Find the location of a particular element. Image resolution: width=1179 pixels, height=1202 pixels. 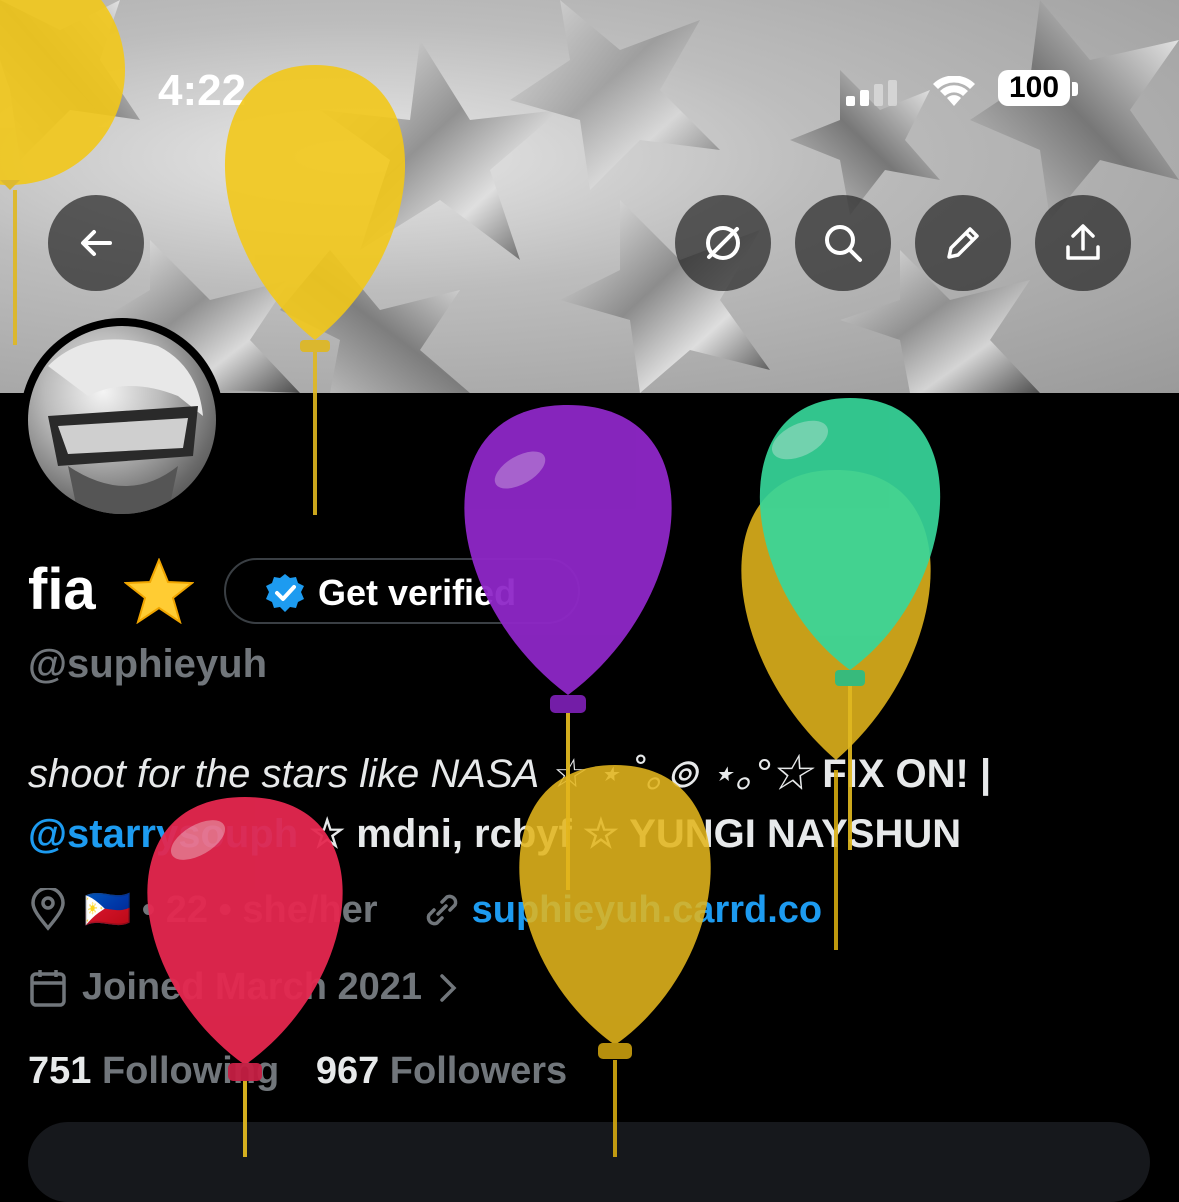

followers-link: 967 Followers is located at coordinates (441, 1071).